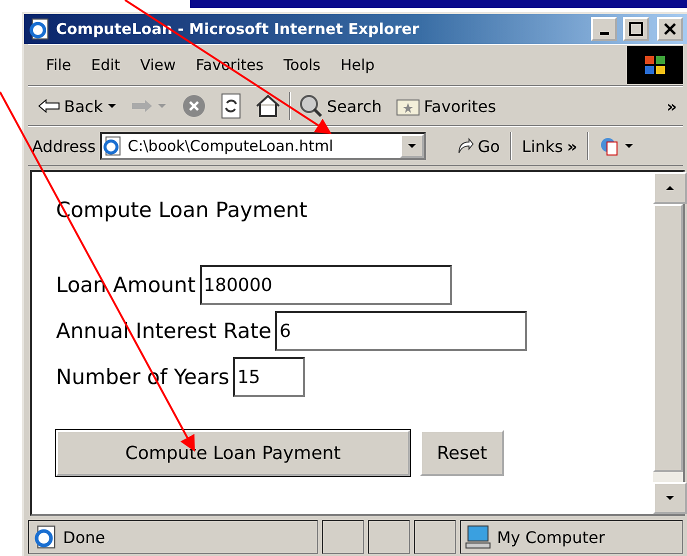 This screenshot has width=687, height=556. What do you see at coordinates (340, 106) in the screenshot?
I see `search-button: Search` at bounding box center [340, 106].